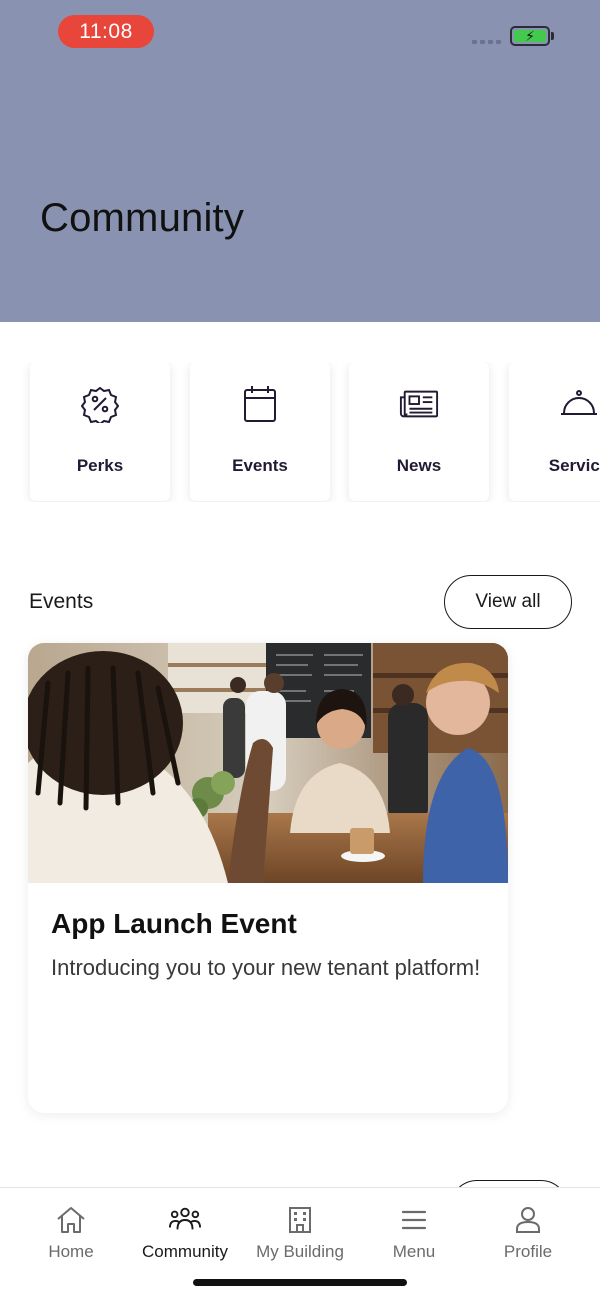 The width and height of the screenshot is (600, 1298). I want to click on tab-my-building: My Building, so click(300, 1233).